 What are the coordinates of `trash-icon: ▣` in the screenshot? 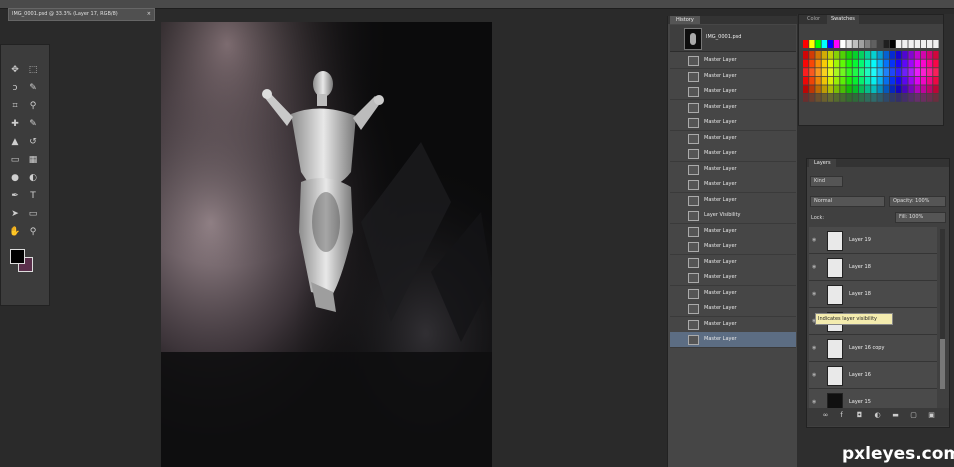 It's located at (931, 415).